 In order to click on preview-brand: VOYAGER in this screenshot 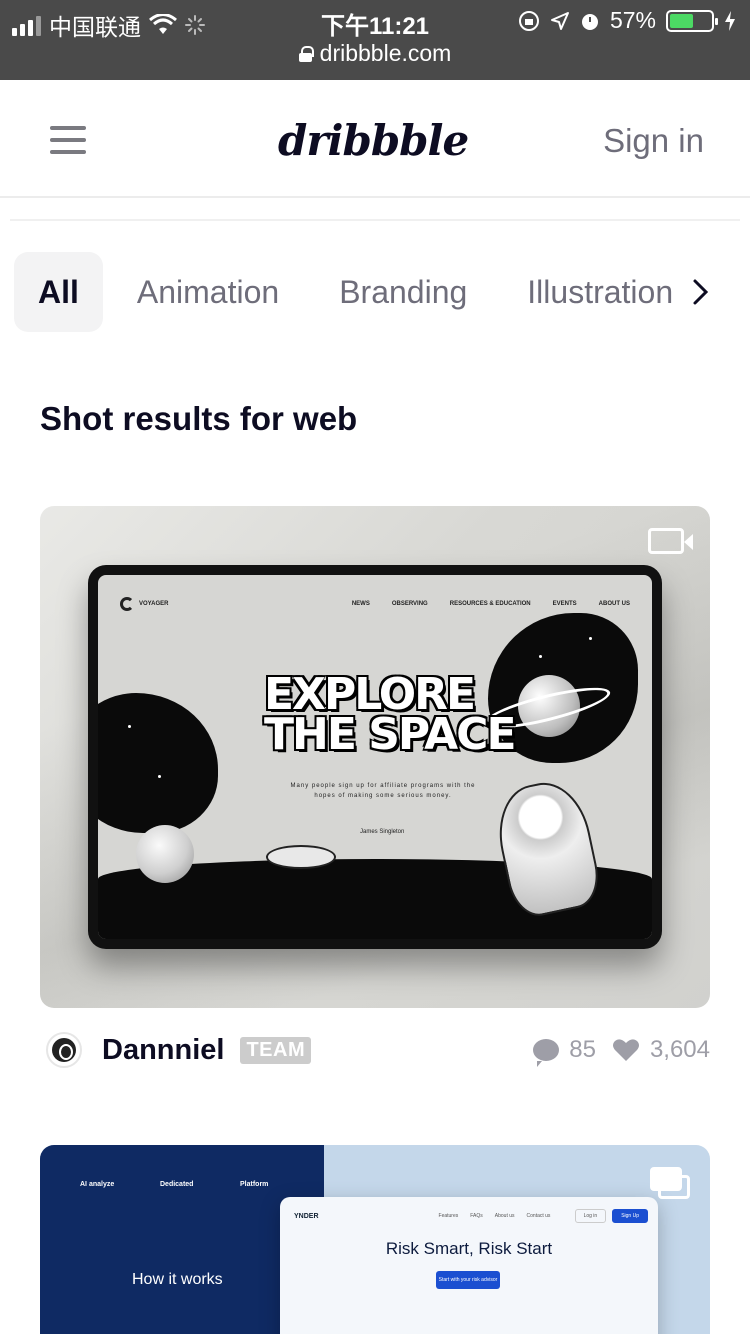, I will do `click(144, 604)`.